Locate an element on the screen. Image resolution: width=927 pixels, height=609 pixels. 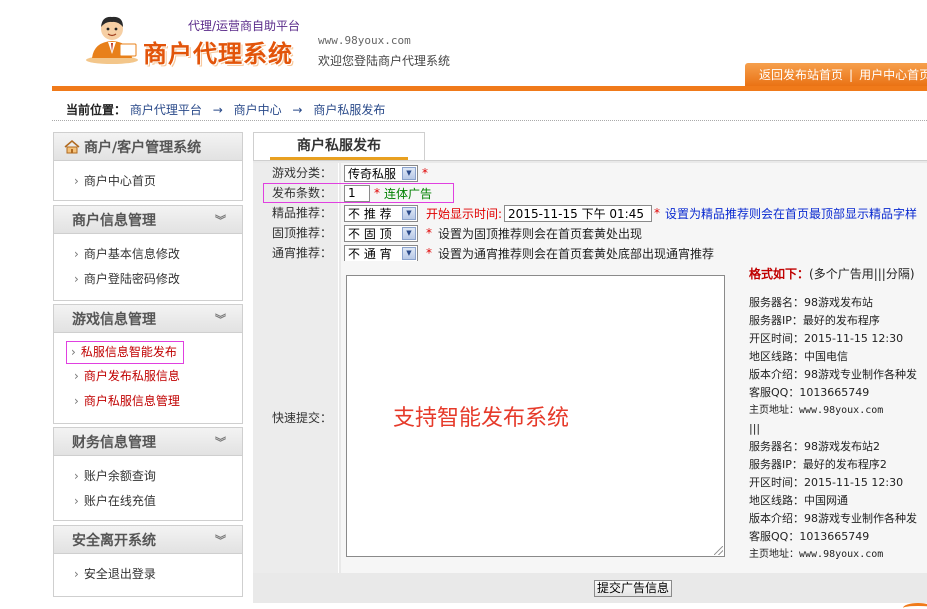
format-line: 服务器名：98游戏发布站2 is located at coordinates (814, 446).